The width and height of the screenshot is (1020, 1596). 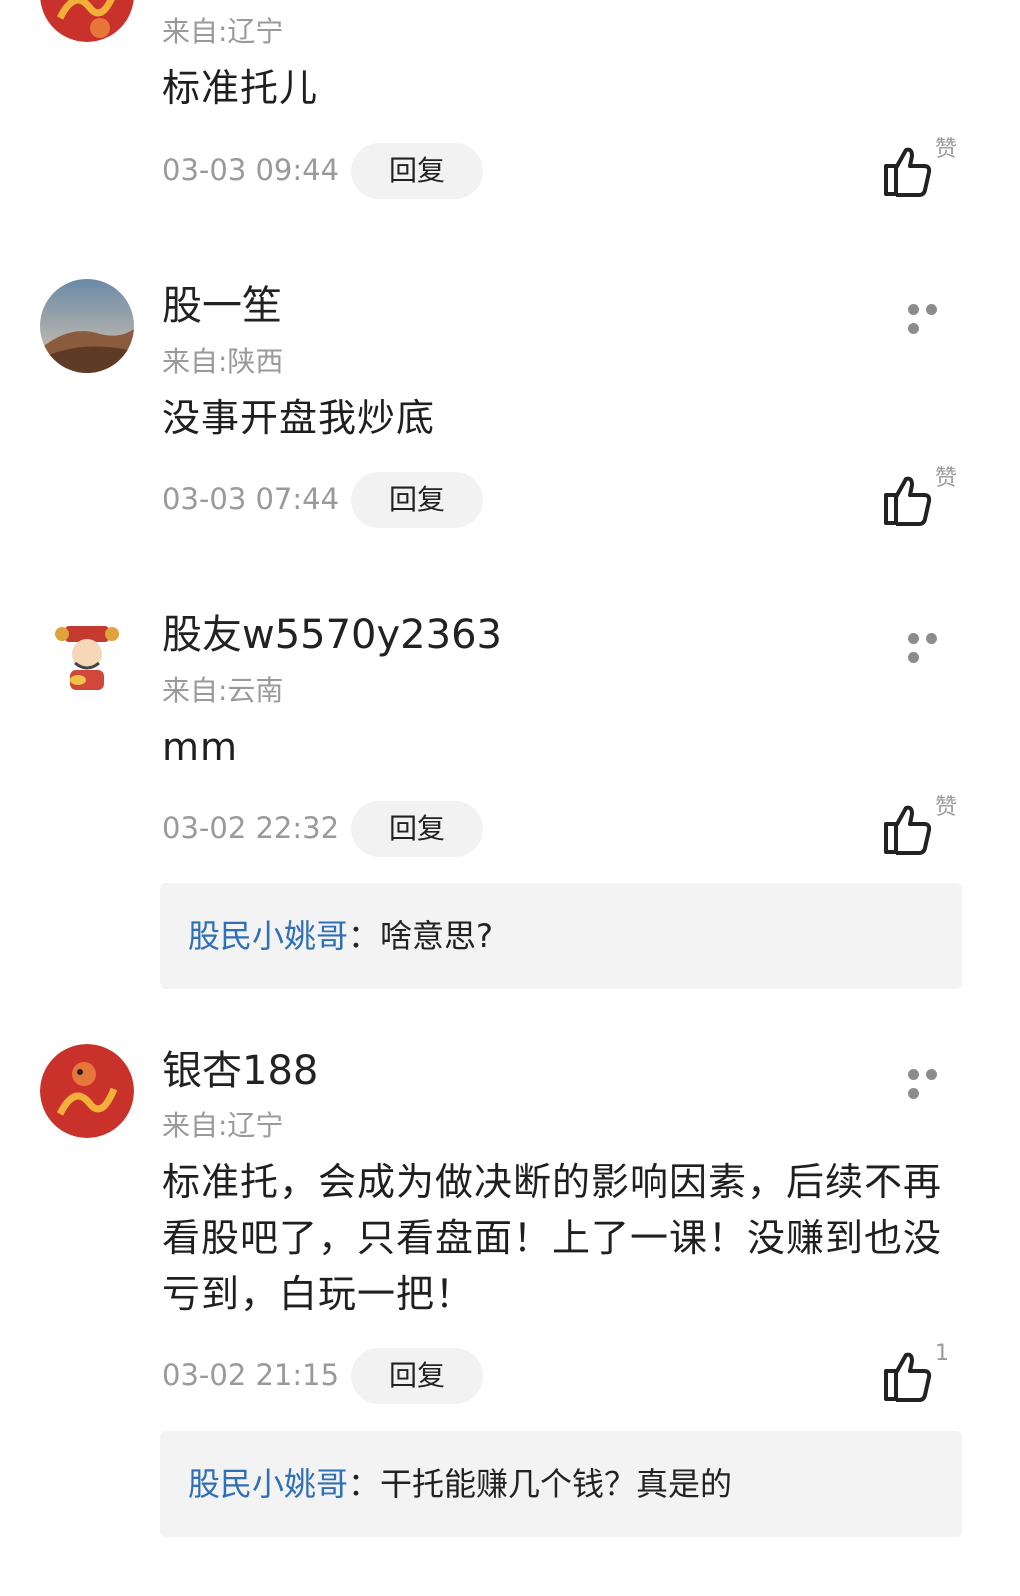 What do you see at coordinates (240, 88) in the screenshot?
I see `comment-content: 标准托儿` at bounding box center [240, 88].